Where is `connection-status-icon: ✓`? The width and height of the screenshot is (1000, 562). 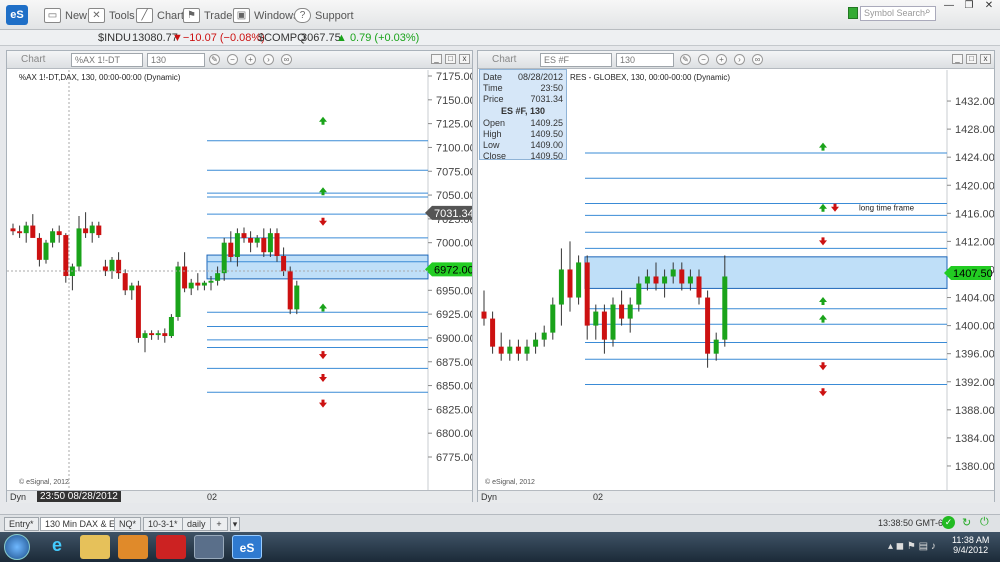 connection-status-icon: ✓ is located at coordinates (948, 522).